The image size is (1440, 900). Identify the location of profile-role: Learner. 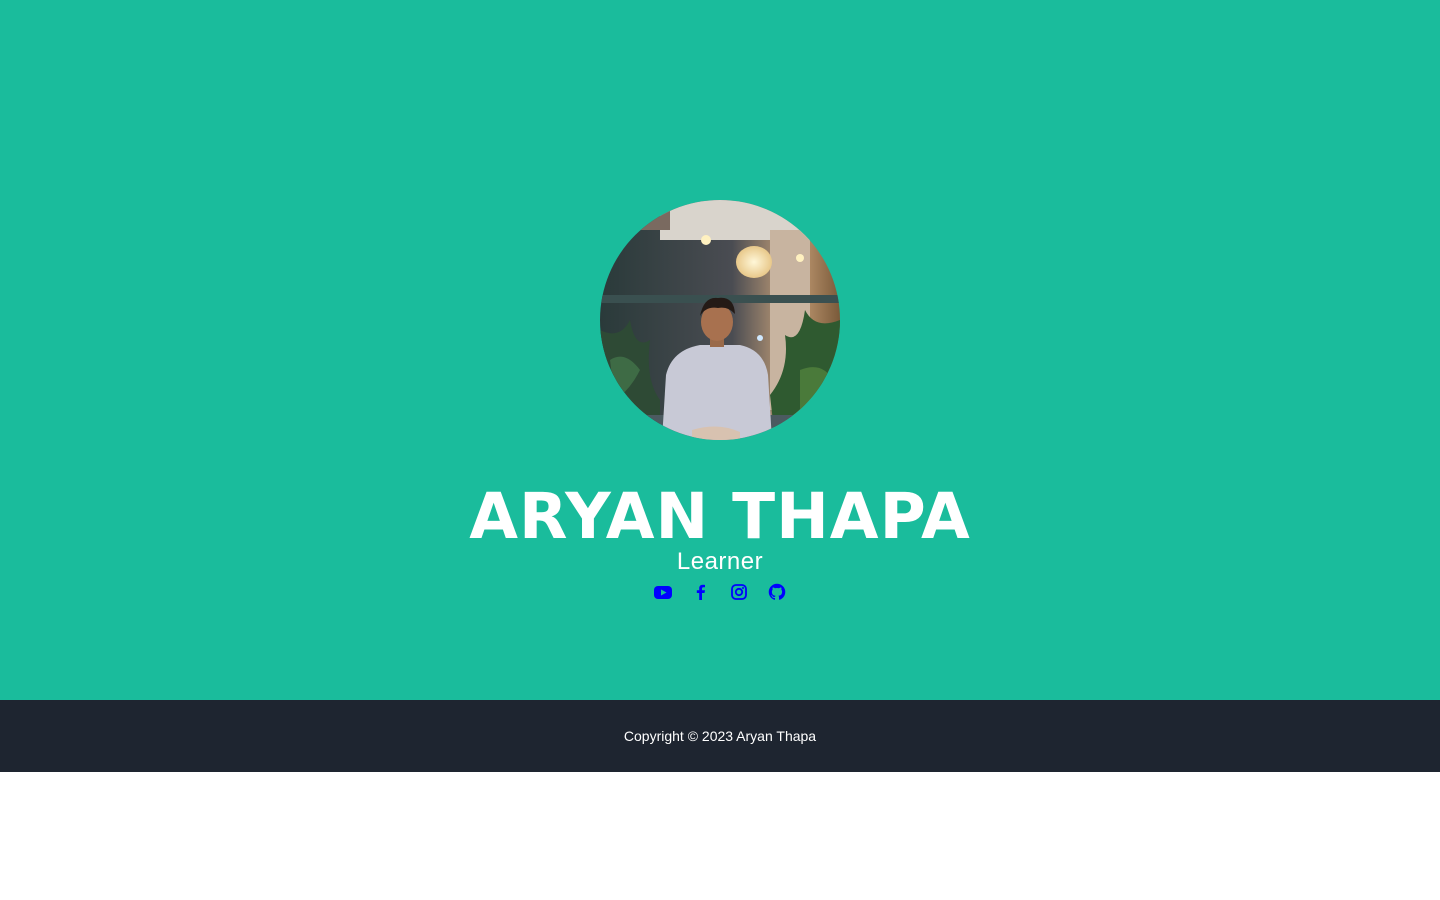
(720, 561).